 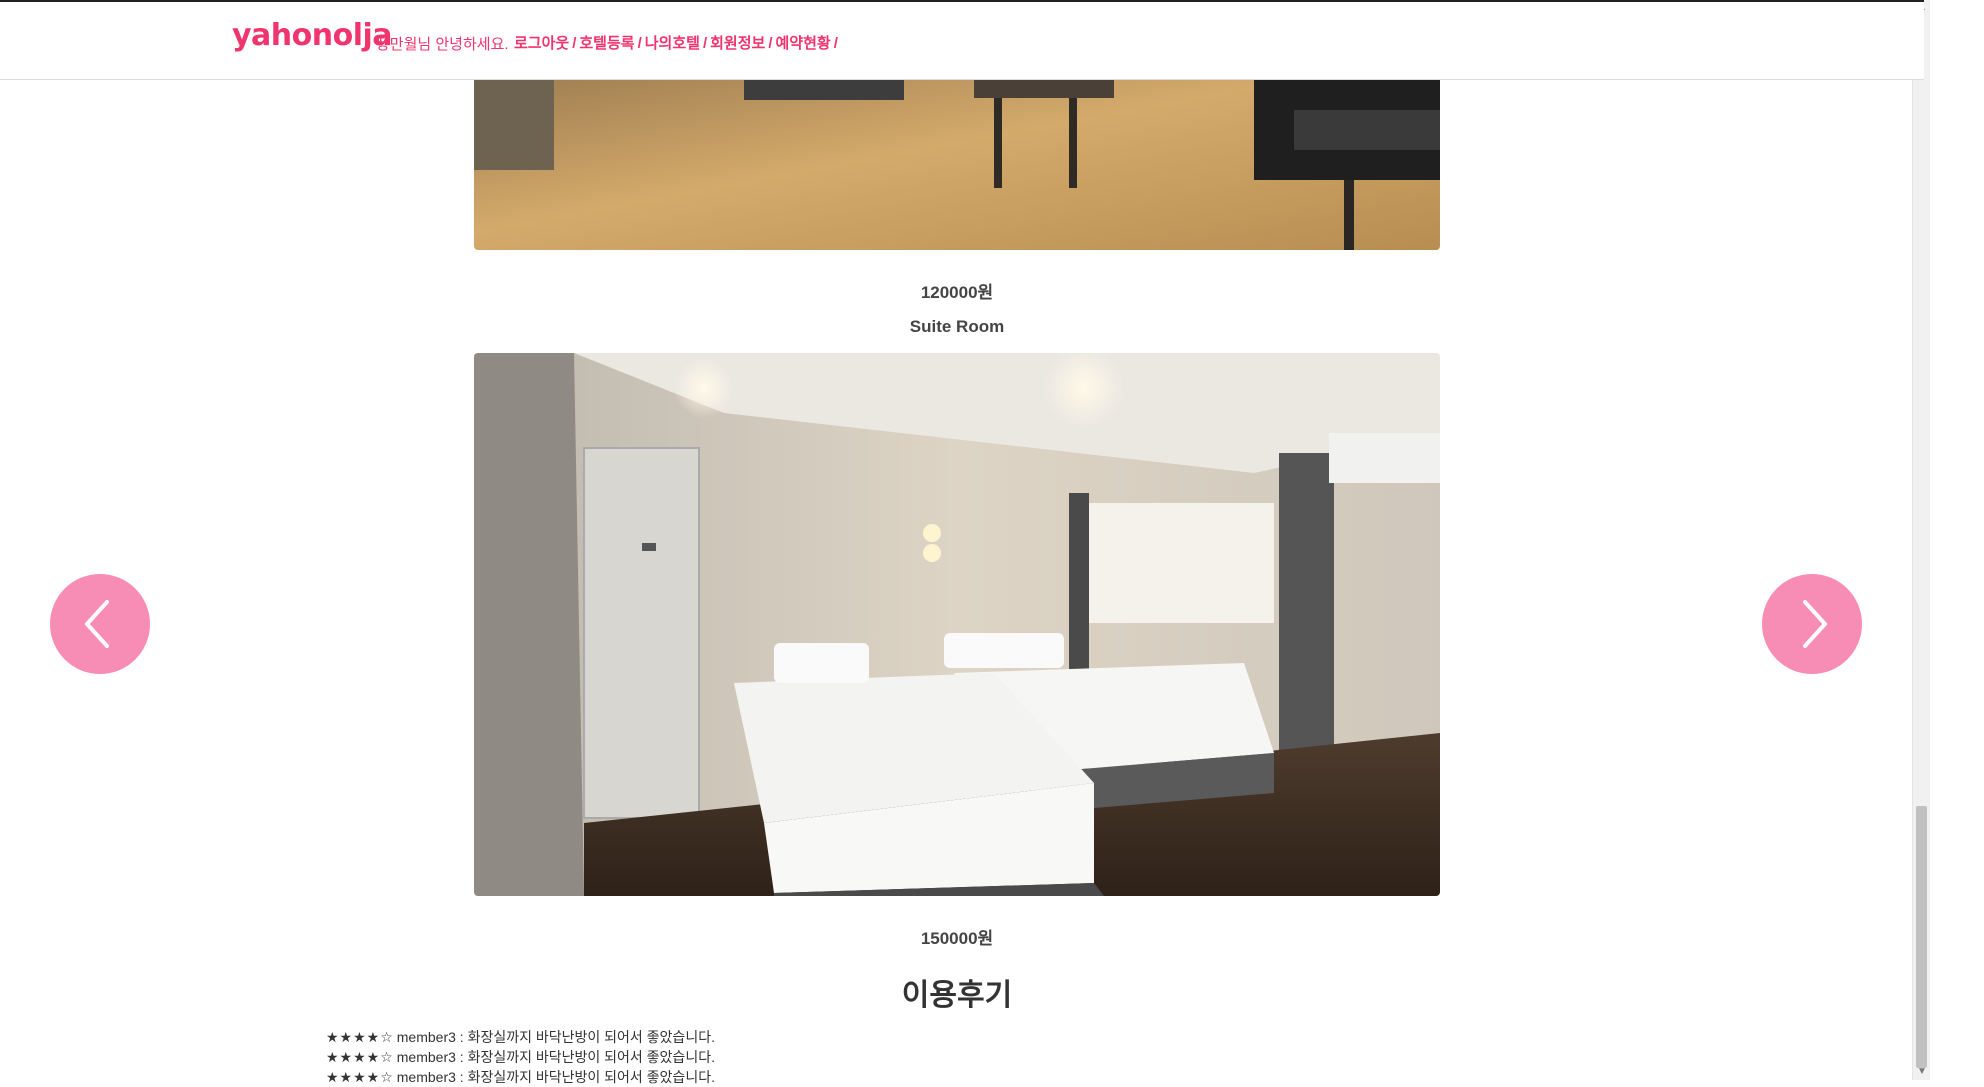 What do you see at coordinates (1921, 540) in the screenshot?
I see `page-scrollbar: ▲ ▼` at bounding box center [1921, 540].